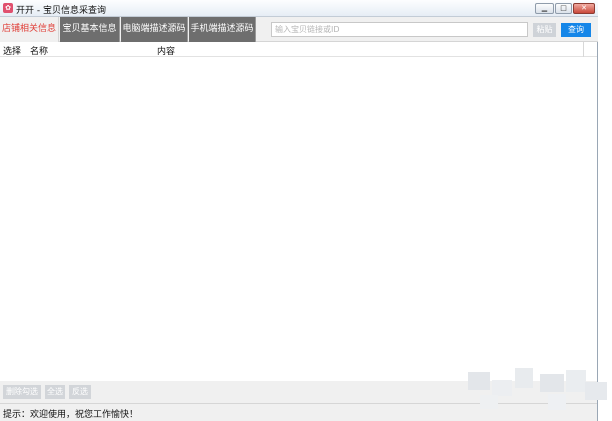 This screenshot has height=421, width=612. Describe the element at coordinates (298, 49) in the screenshot. I see `table-header: 选择 名称 内容` at that location.